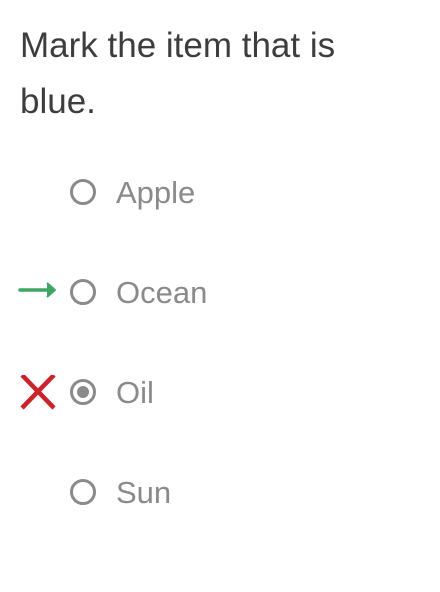  What do you see at coordinates (220, 394) in the screenshot?
I see `option-oil: Oil` at bounding box center [220, 394].